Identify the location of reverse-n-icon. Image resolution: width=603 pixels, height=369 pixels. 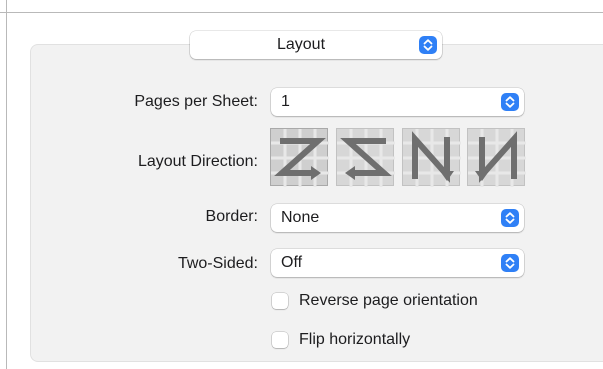
(497, 158).